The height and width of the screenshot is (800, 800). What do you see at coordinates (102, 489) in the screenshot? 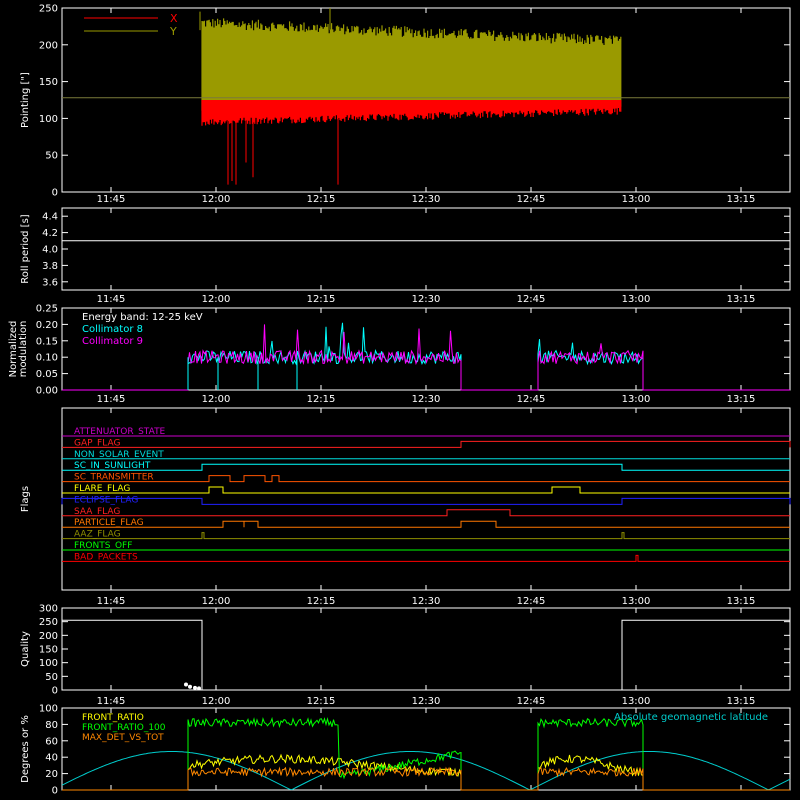
I see `flag-label-flare-flag: FLARE_FLAG` at bounding box center [102, 489].